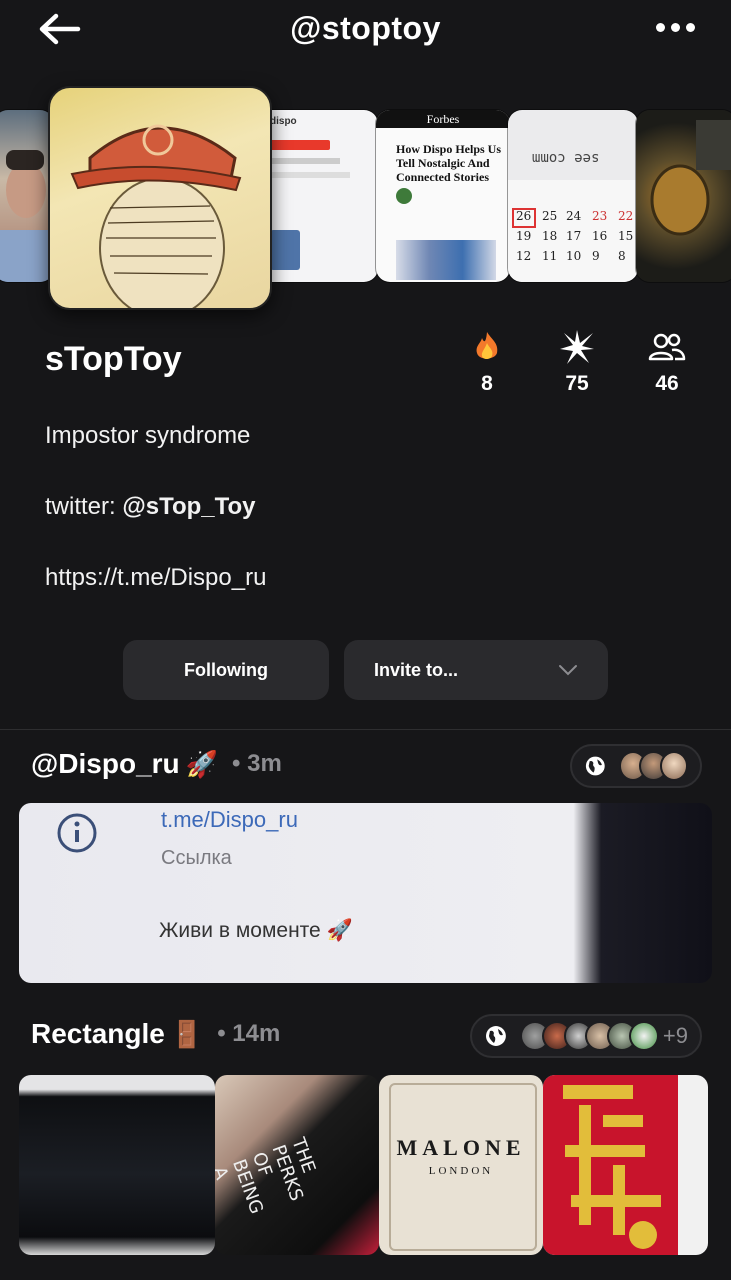 This screenshot has width=731, height=1280. Describe the element at coordinates (77, 833) in the screenshot. I see `info-icon` at that location.